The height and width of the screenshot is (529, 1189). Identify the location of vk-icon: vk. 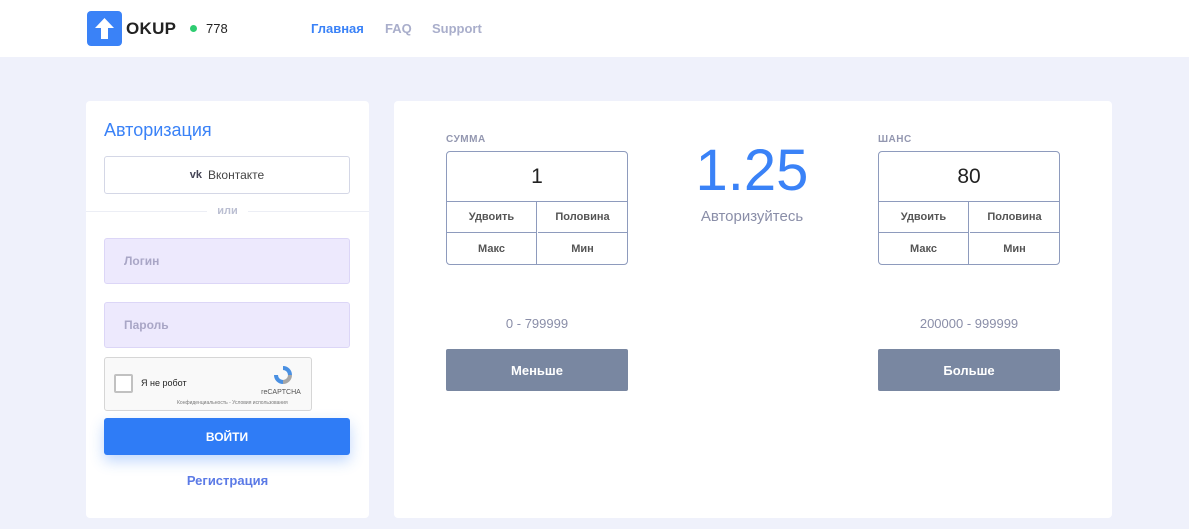
(196, 175).